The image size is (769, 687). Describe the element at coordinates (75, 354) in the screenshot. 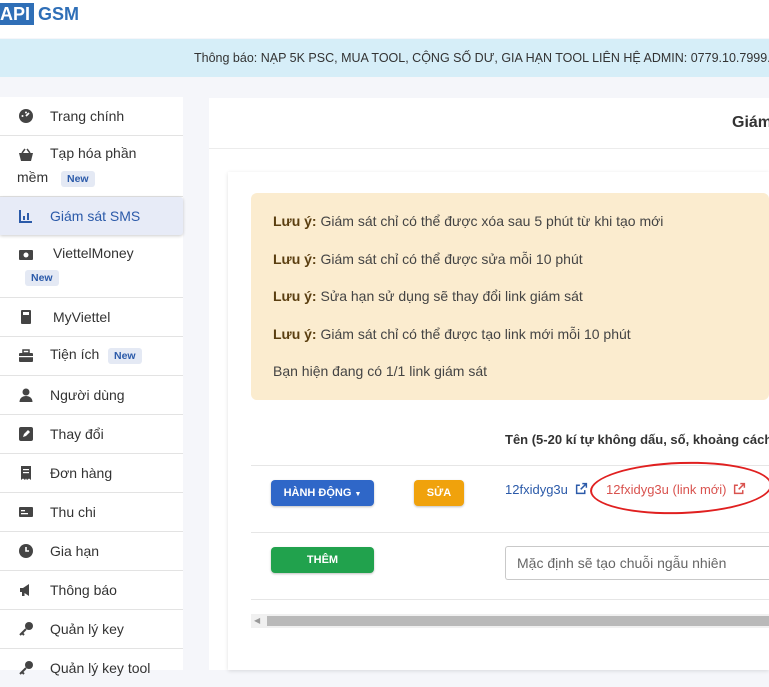

I see `sidebar-item-label: Tiện ích` at that location.